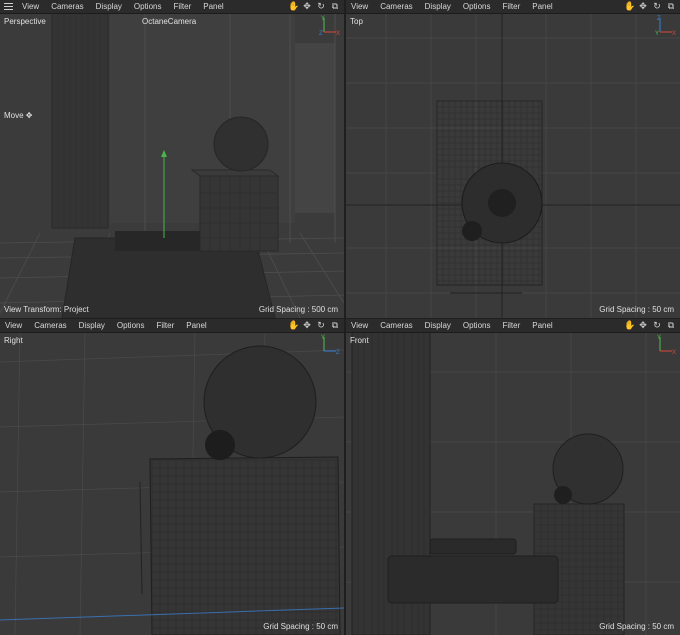 This screenshot has height=635, width=680. I want to click on grid-spacing-label: Grid Spacing : 500 cm, so click(298, 309).